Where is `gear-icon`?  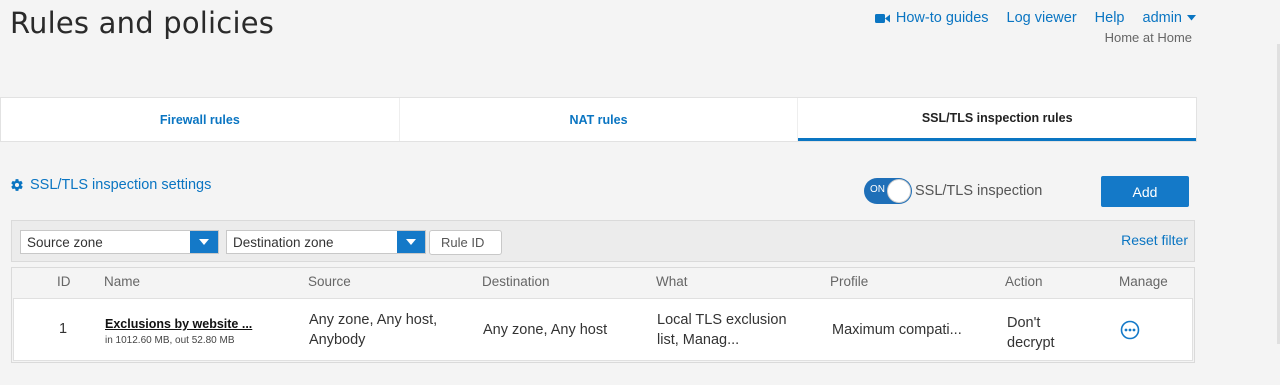
gear-icon is located at coordinates (17, 185).